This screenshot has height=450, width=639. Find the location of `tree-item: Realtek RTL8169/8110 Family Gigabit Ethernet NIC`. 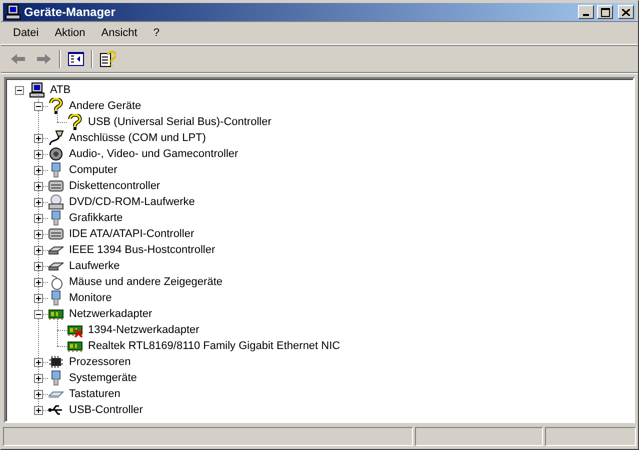

tree-item: Realtek RTL8169/8110 Family Gigabit Ethernet NIC is located at coordinates (214, 346).